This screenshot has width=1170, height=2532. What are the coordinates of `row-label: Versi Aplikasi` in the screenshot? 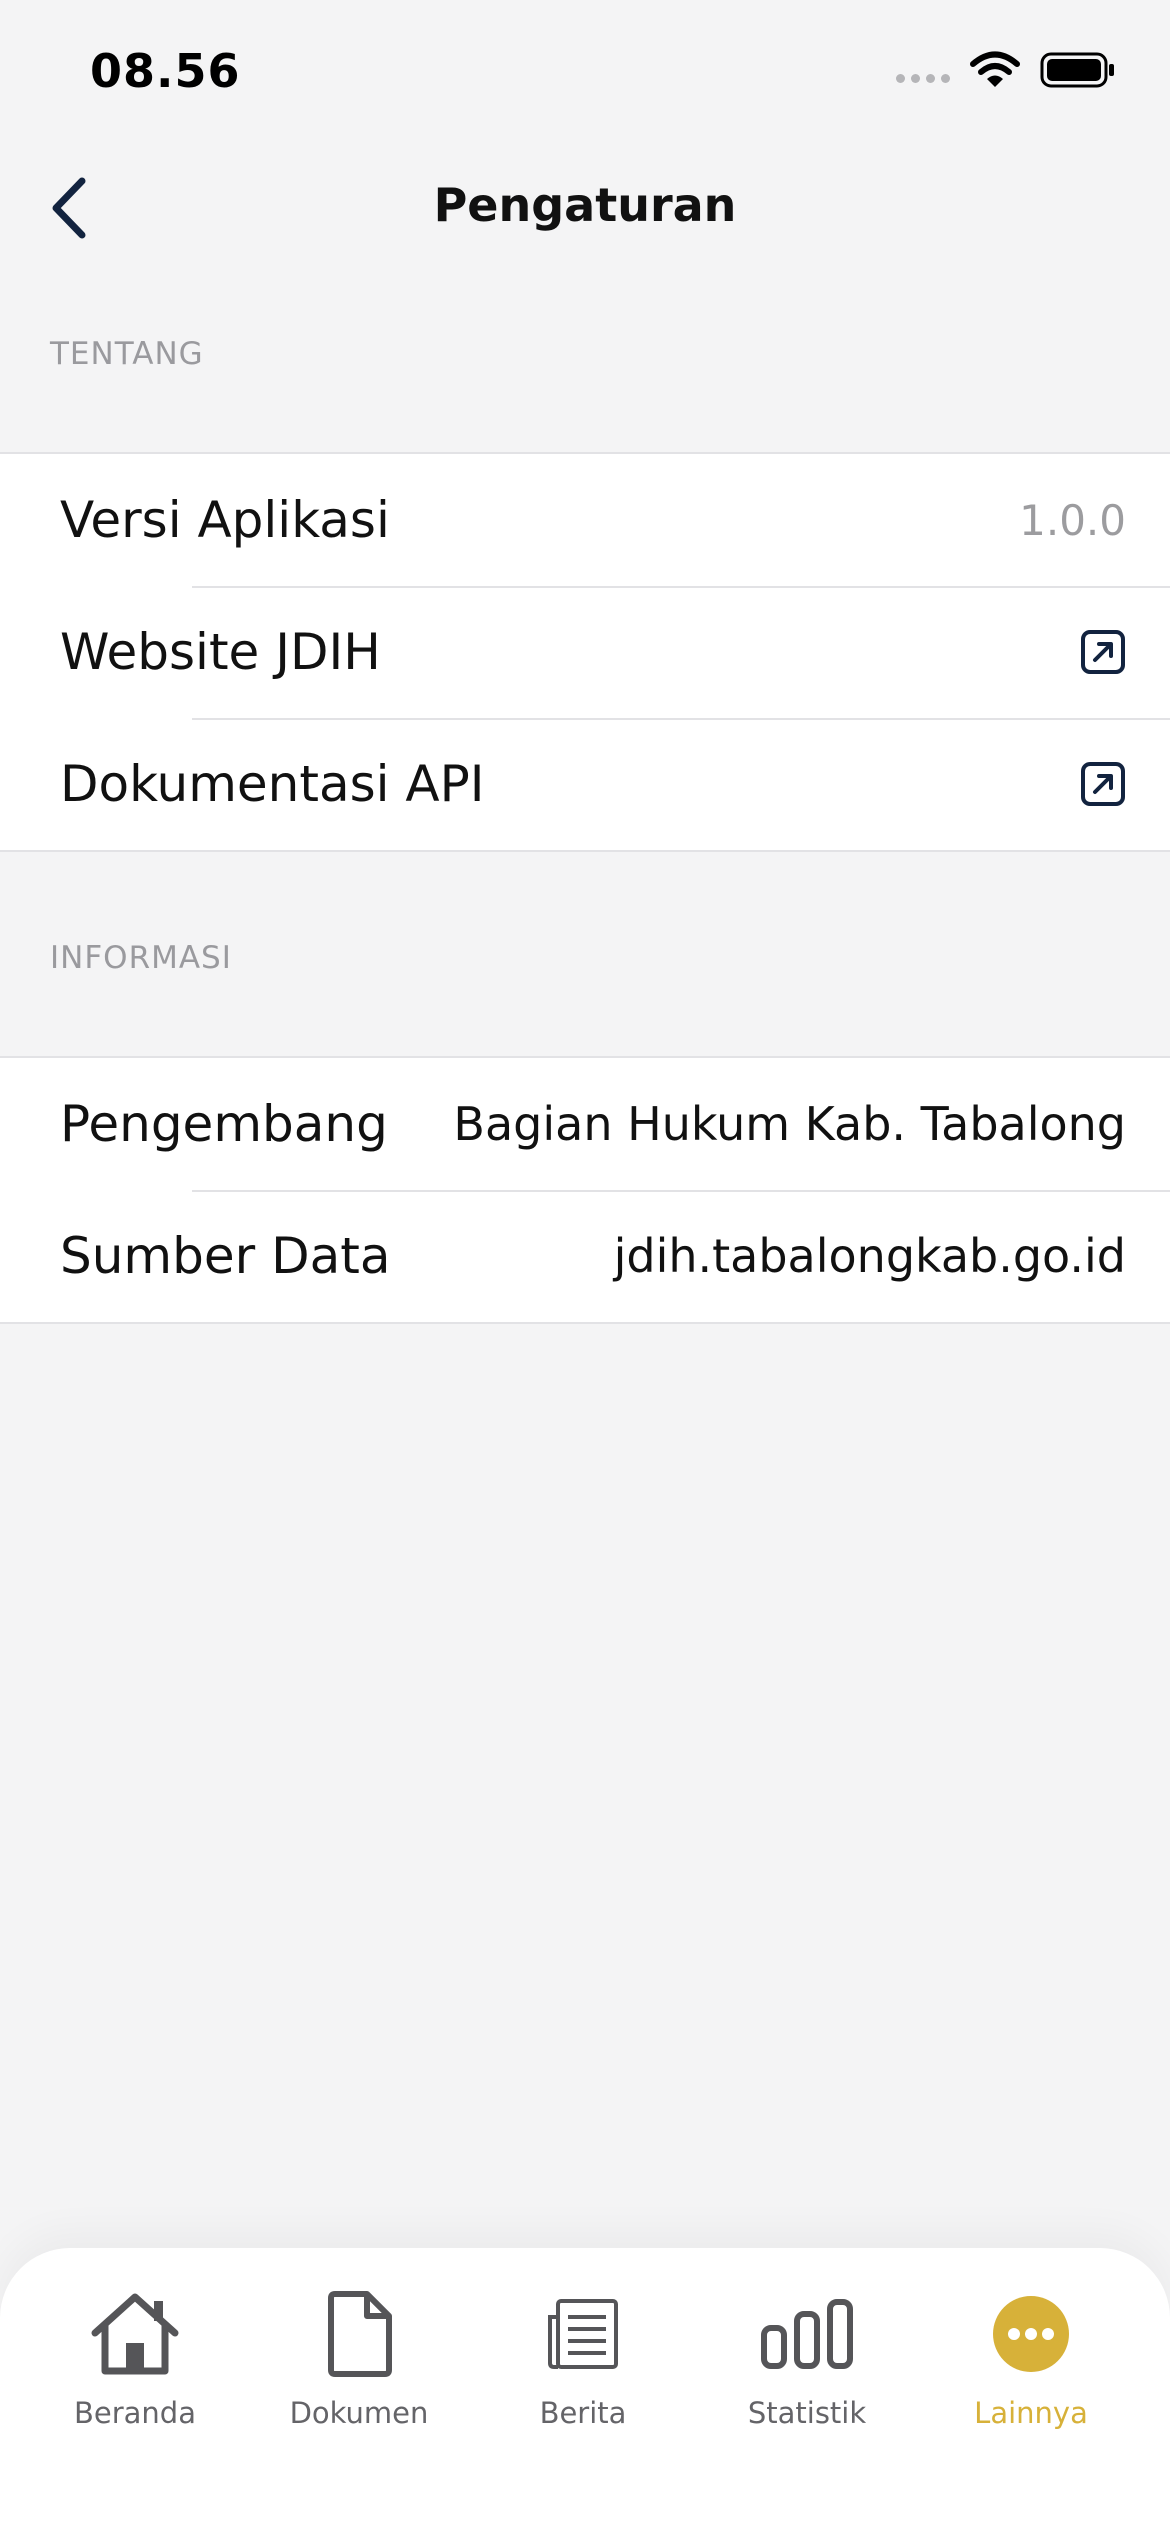 It's located at (225, 520).